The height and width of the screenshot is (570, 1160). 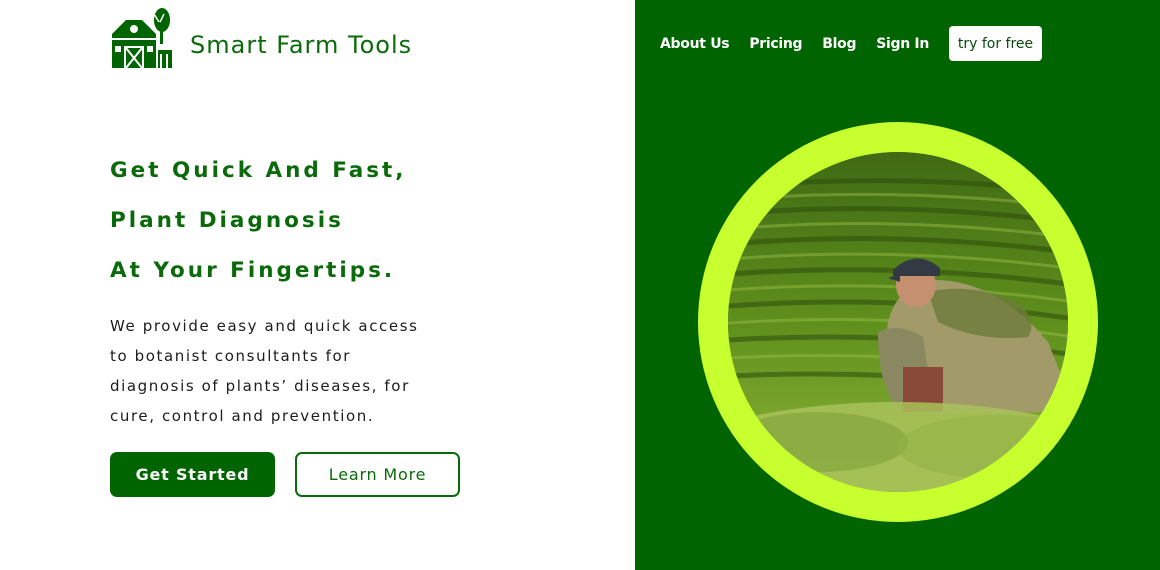 What do you see at coordinates (264, 326) in the screenshot?
I see `description-line-1: We provide easy and quick access` at bounding box center [264, 326].